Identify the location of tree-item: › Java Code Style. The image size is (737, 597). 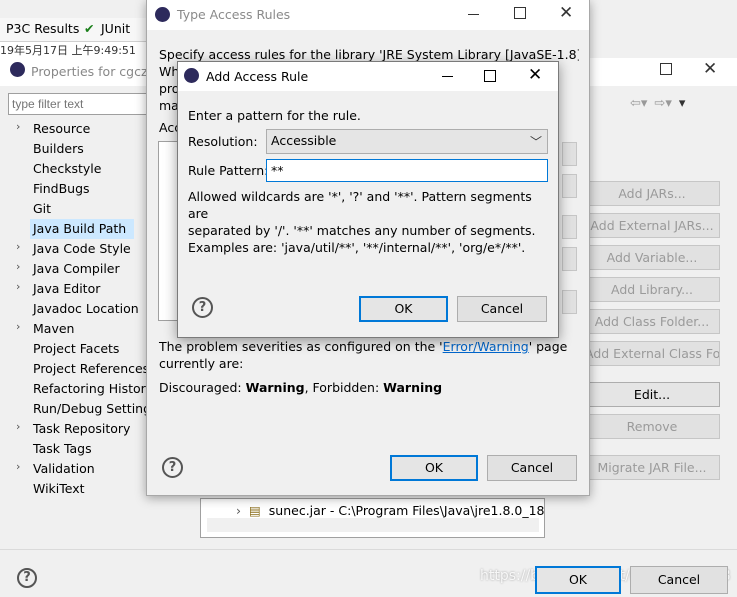
(87, 249).